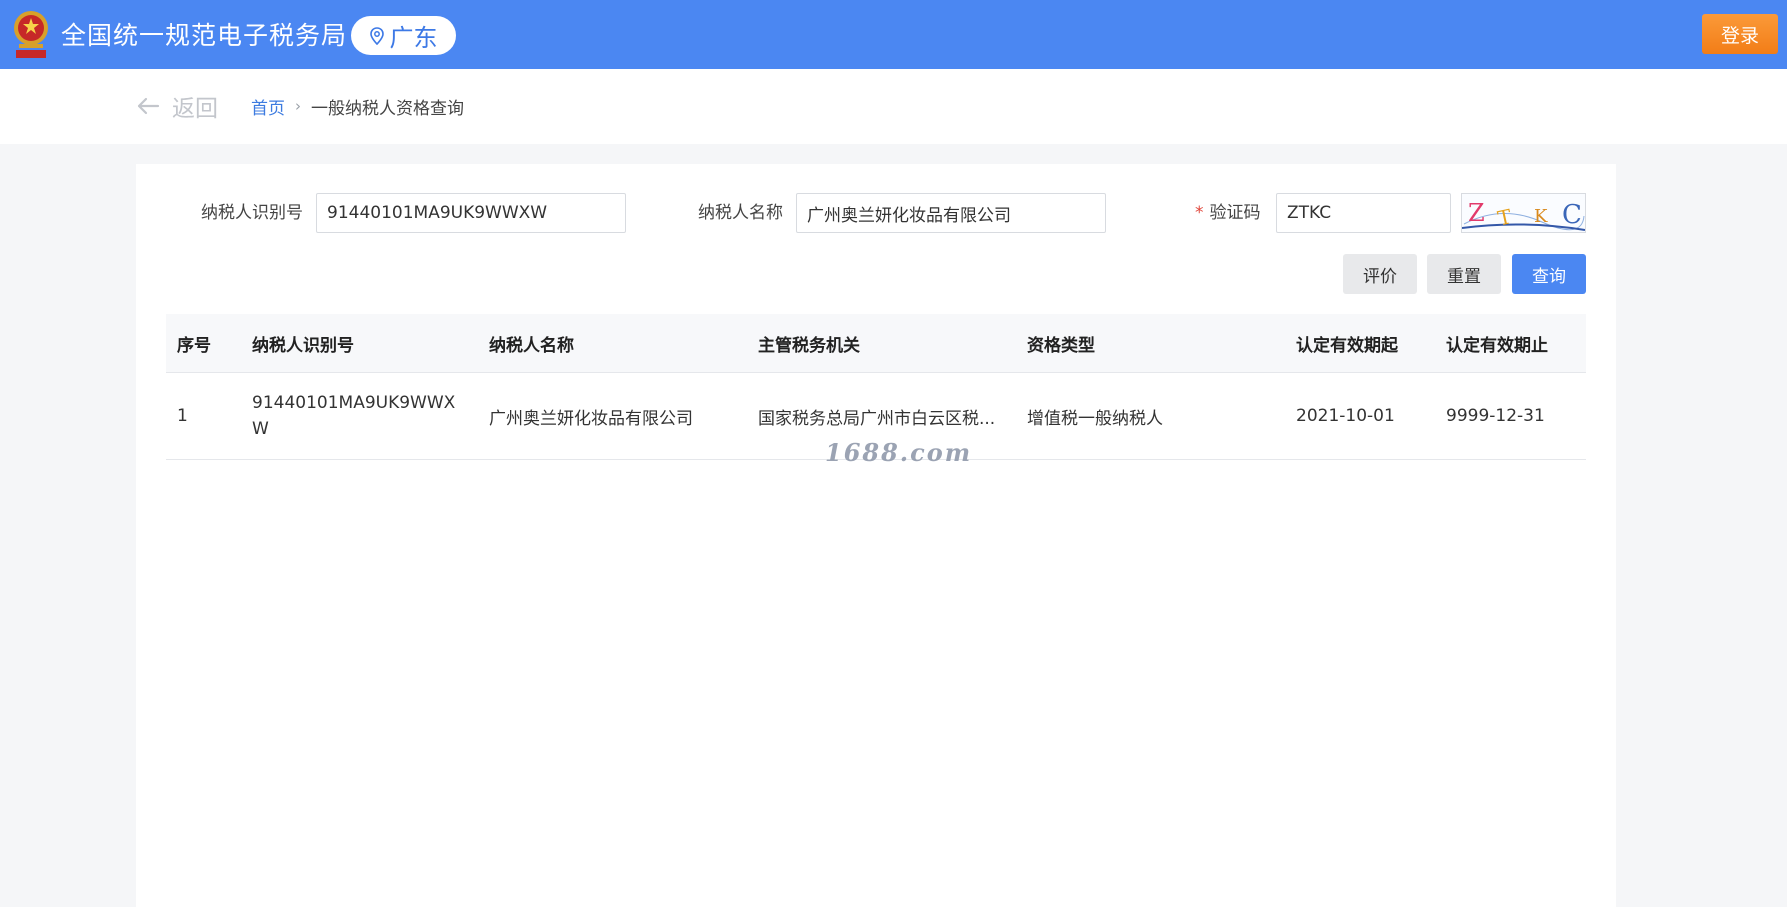 The image size is (1787, 907). Describe the element at coordinates (1363, 213) in the screenshot. I see `captcha-input` at that location.